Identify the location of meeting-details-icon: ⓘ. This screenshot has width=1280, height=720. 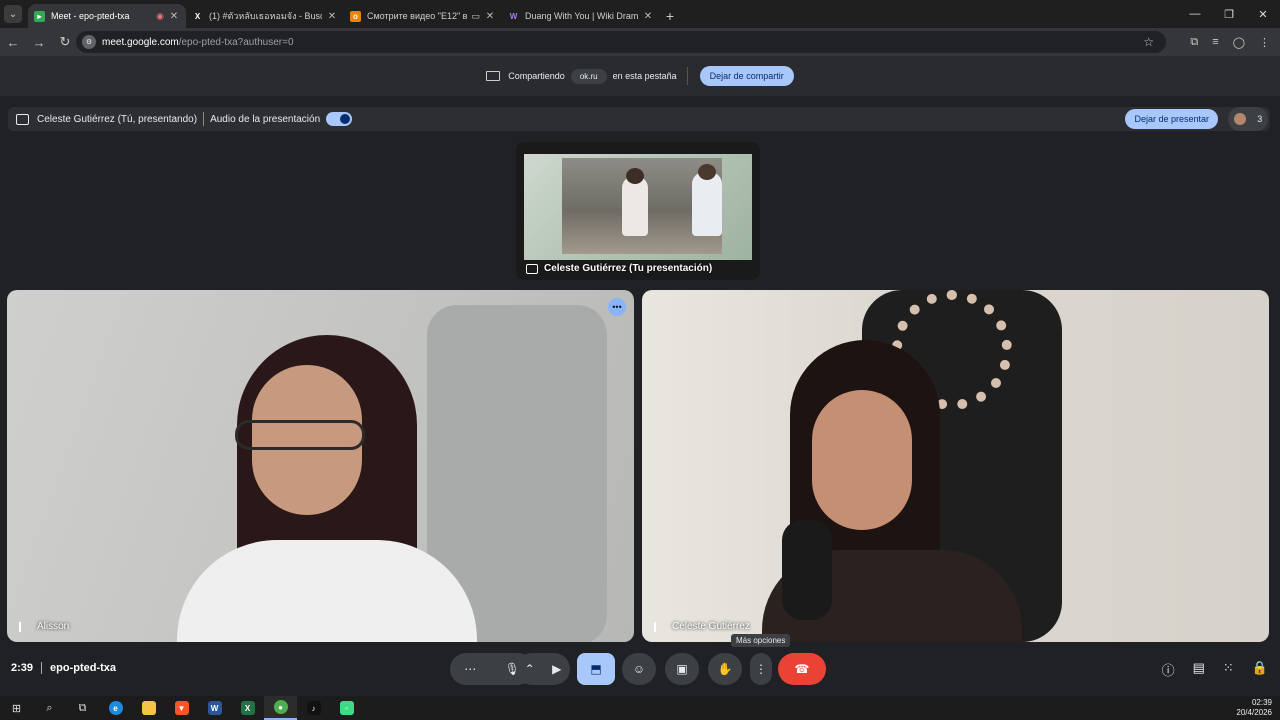
(1168, 669).